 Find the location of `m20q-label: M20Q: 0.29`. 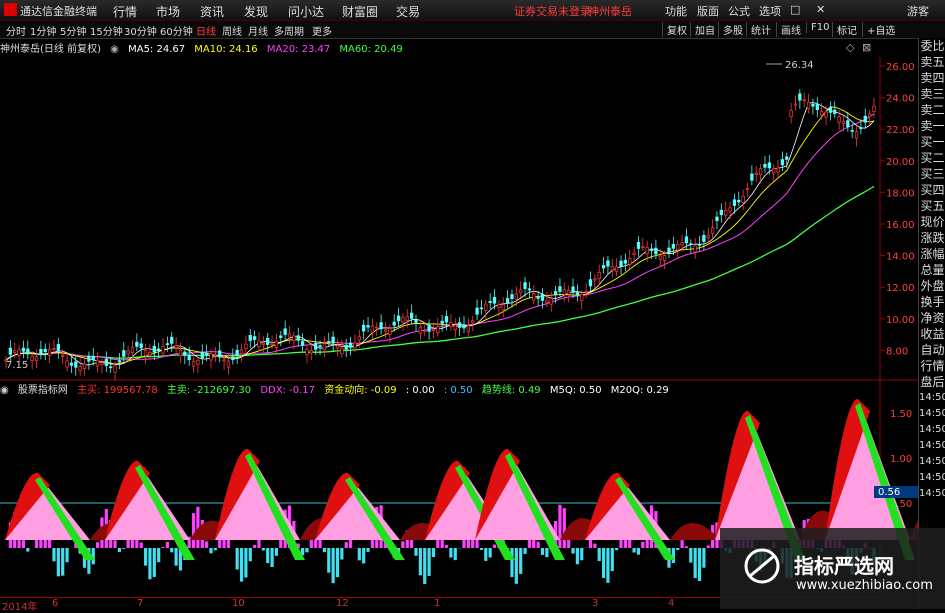

m20q-label: M20Q: 0.29 is located at coordinates (640, 390).